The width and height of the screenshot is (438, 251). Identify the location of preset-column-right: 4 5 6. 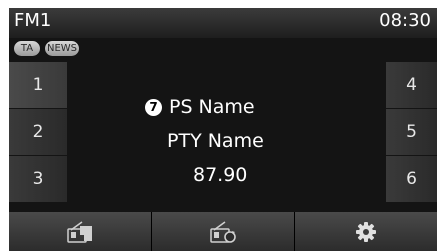
(411, 132).